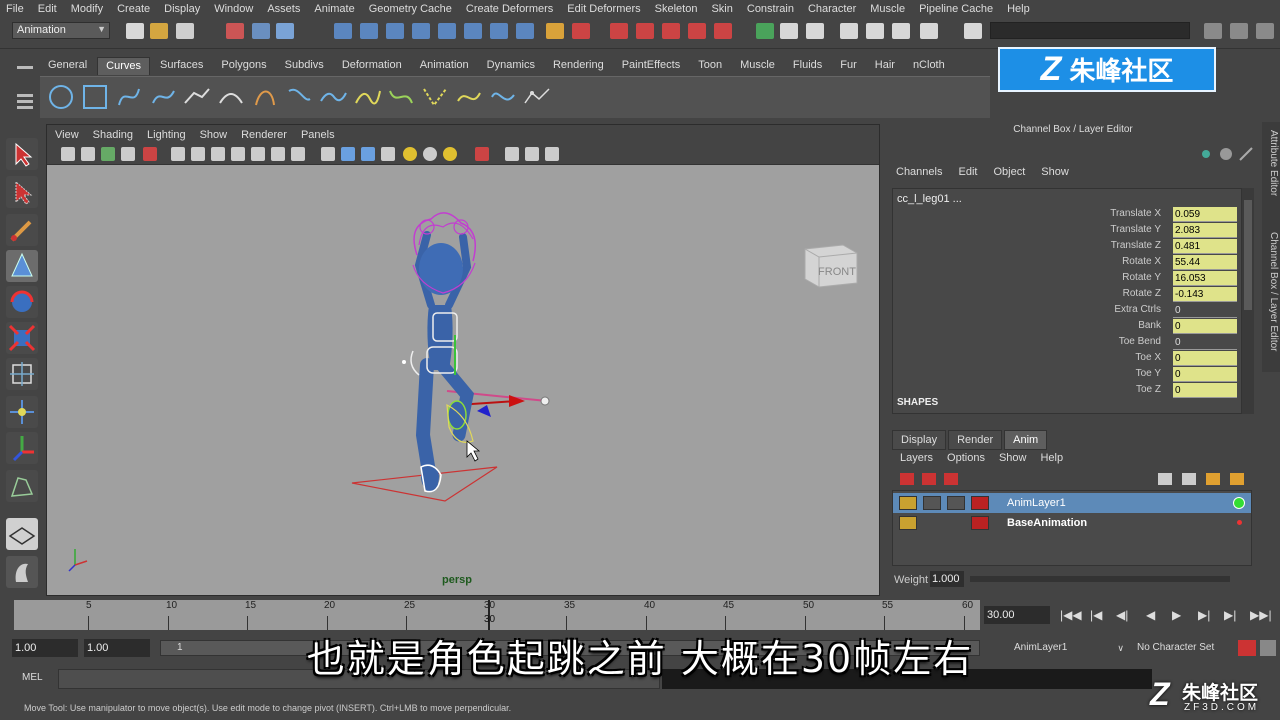 The image size is (1280, 720). I want to click on render-frame-icon, so click(619, 31).